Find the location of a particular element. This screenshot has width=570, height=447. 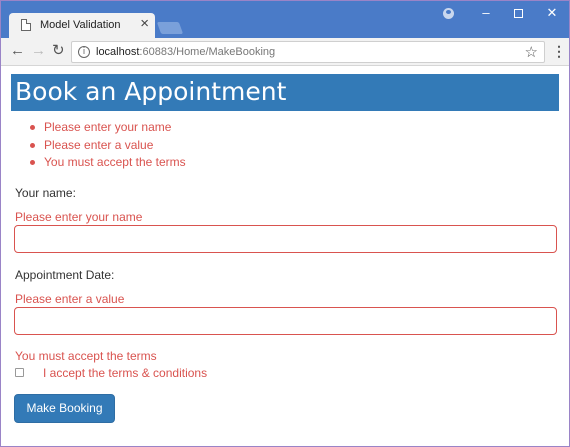

browser-tab: Model Validation × is located at coordinates (82, 25).